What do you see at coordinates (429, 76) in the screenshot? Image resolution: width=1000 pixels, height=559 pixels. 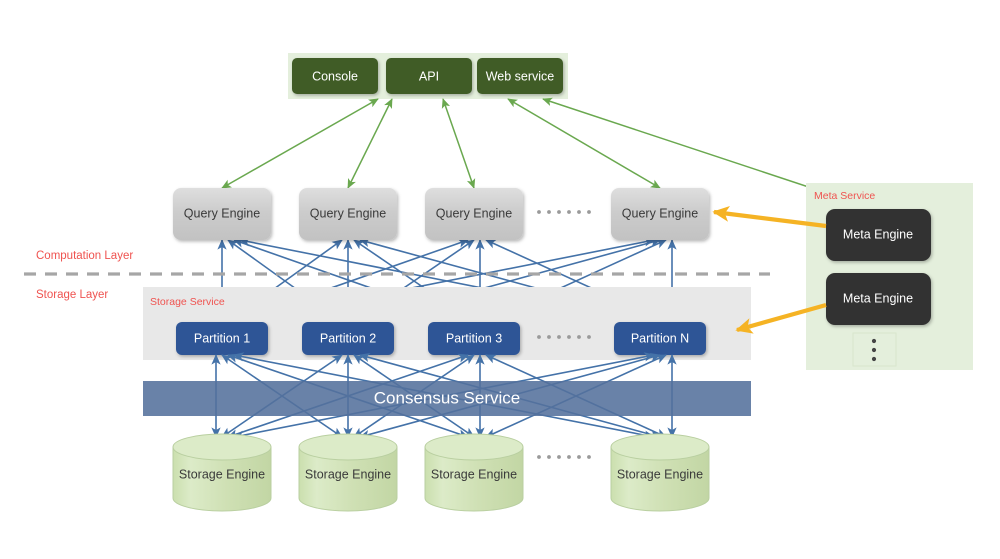 I see `service-box-api: API` at bounding box center [429, 76].